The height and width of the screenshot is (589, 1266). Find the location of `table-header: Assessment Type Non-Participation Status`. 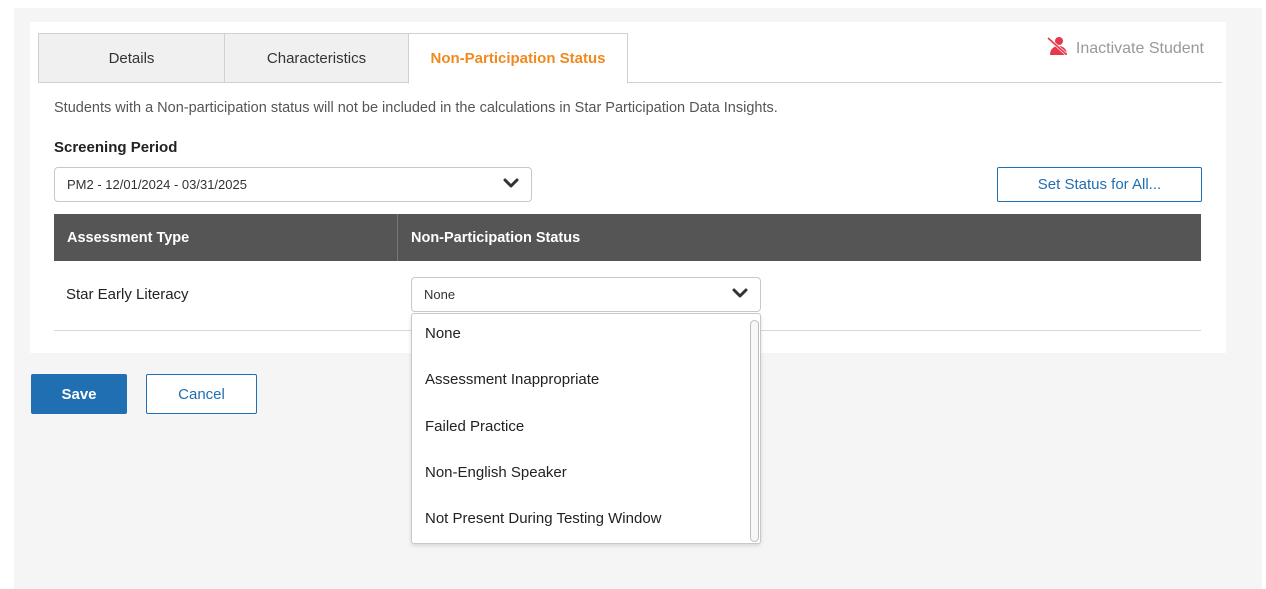

table-header: Assessment Type Non-Participation Status is located at coordinates (627, 237).